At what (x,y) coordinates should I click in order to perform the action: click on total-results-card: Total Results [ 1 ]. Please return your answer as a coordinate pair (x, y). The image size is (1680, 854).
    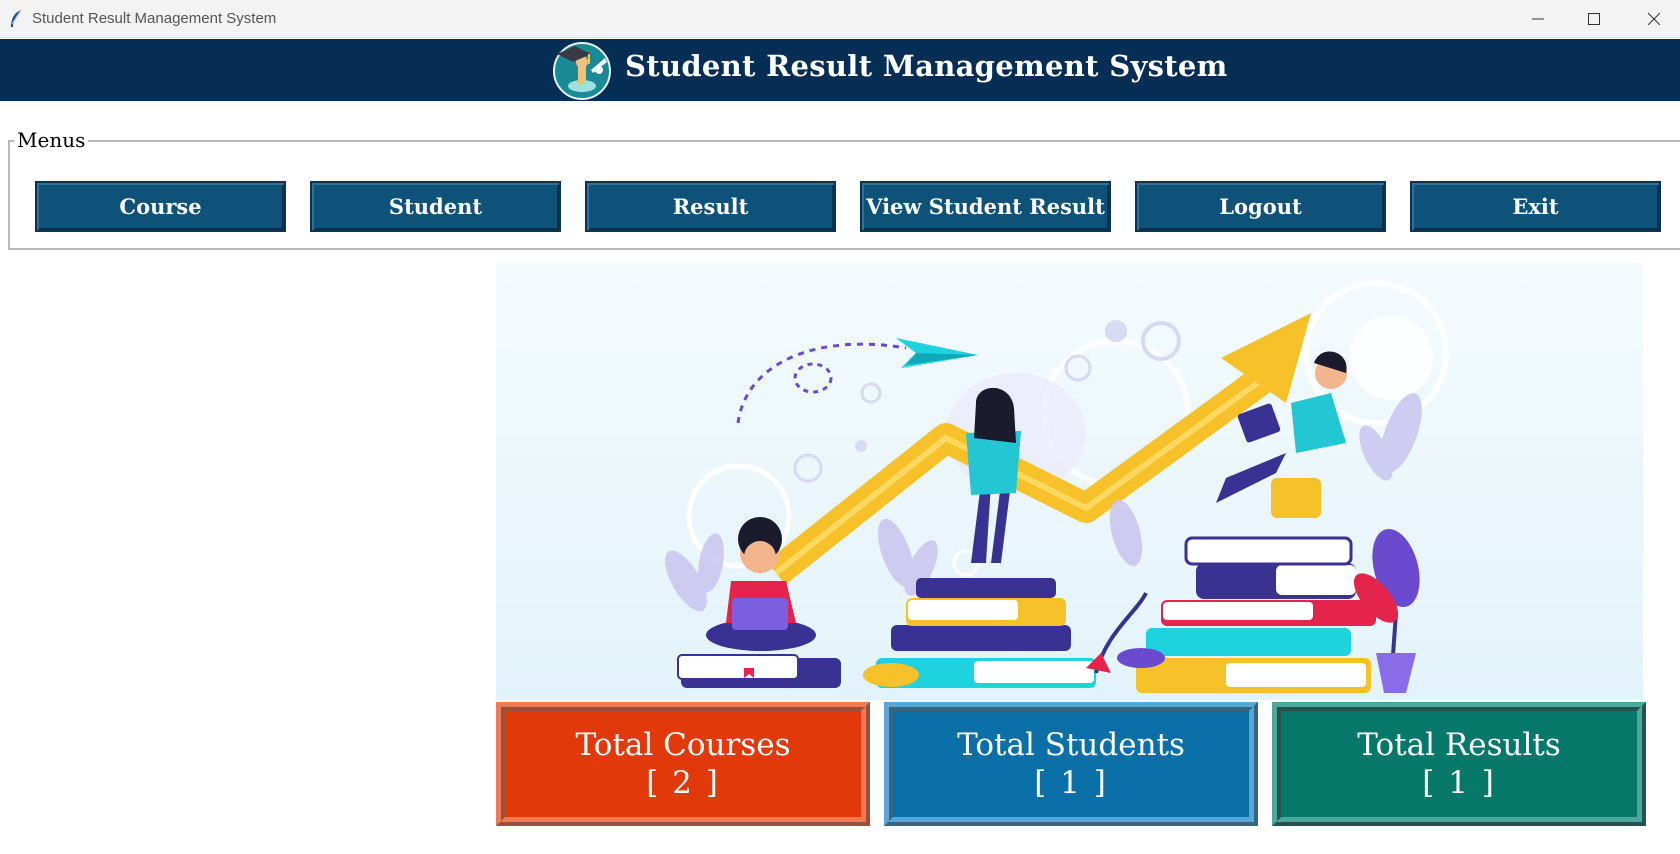
    Looking at the image, I should click on (1459, 764).